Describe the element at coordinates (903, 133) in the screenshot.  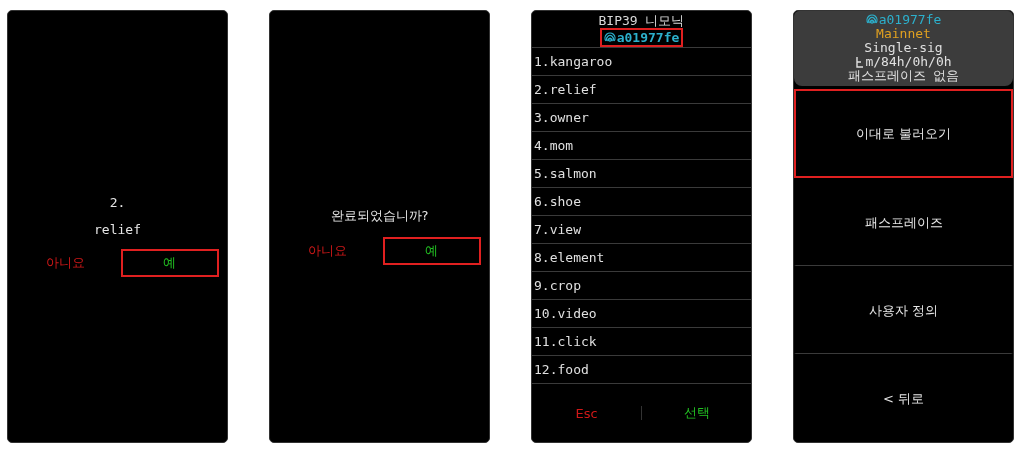
I see `menu-item: 이대로 불러오기` at that location.